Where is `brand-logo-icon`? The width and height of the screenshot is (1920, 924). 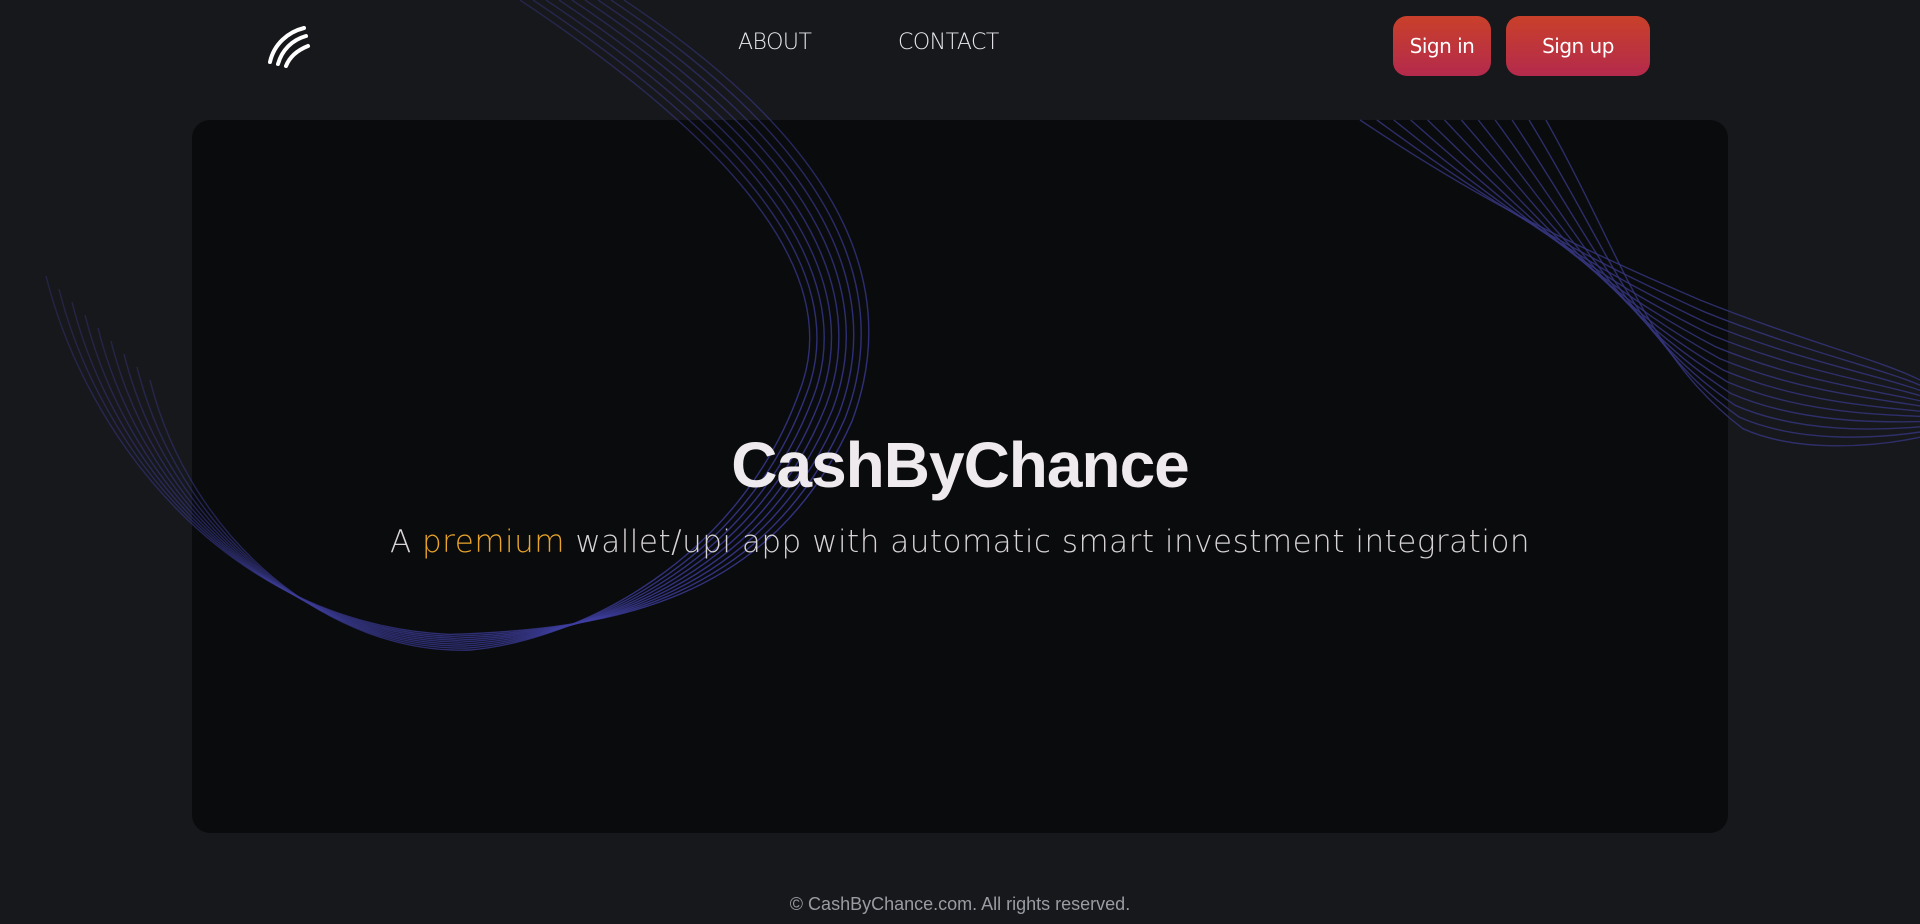 brand-logo-icon is located at coordinates (289, 46).